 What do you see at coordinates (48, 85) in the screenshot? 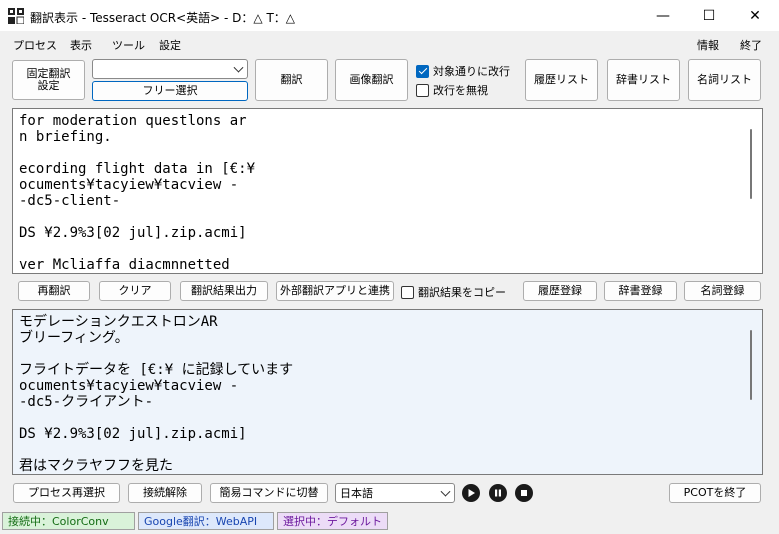
I see `fixed-settings-label-2: 設定` at bounding box center [48, 85].